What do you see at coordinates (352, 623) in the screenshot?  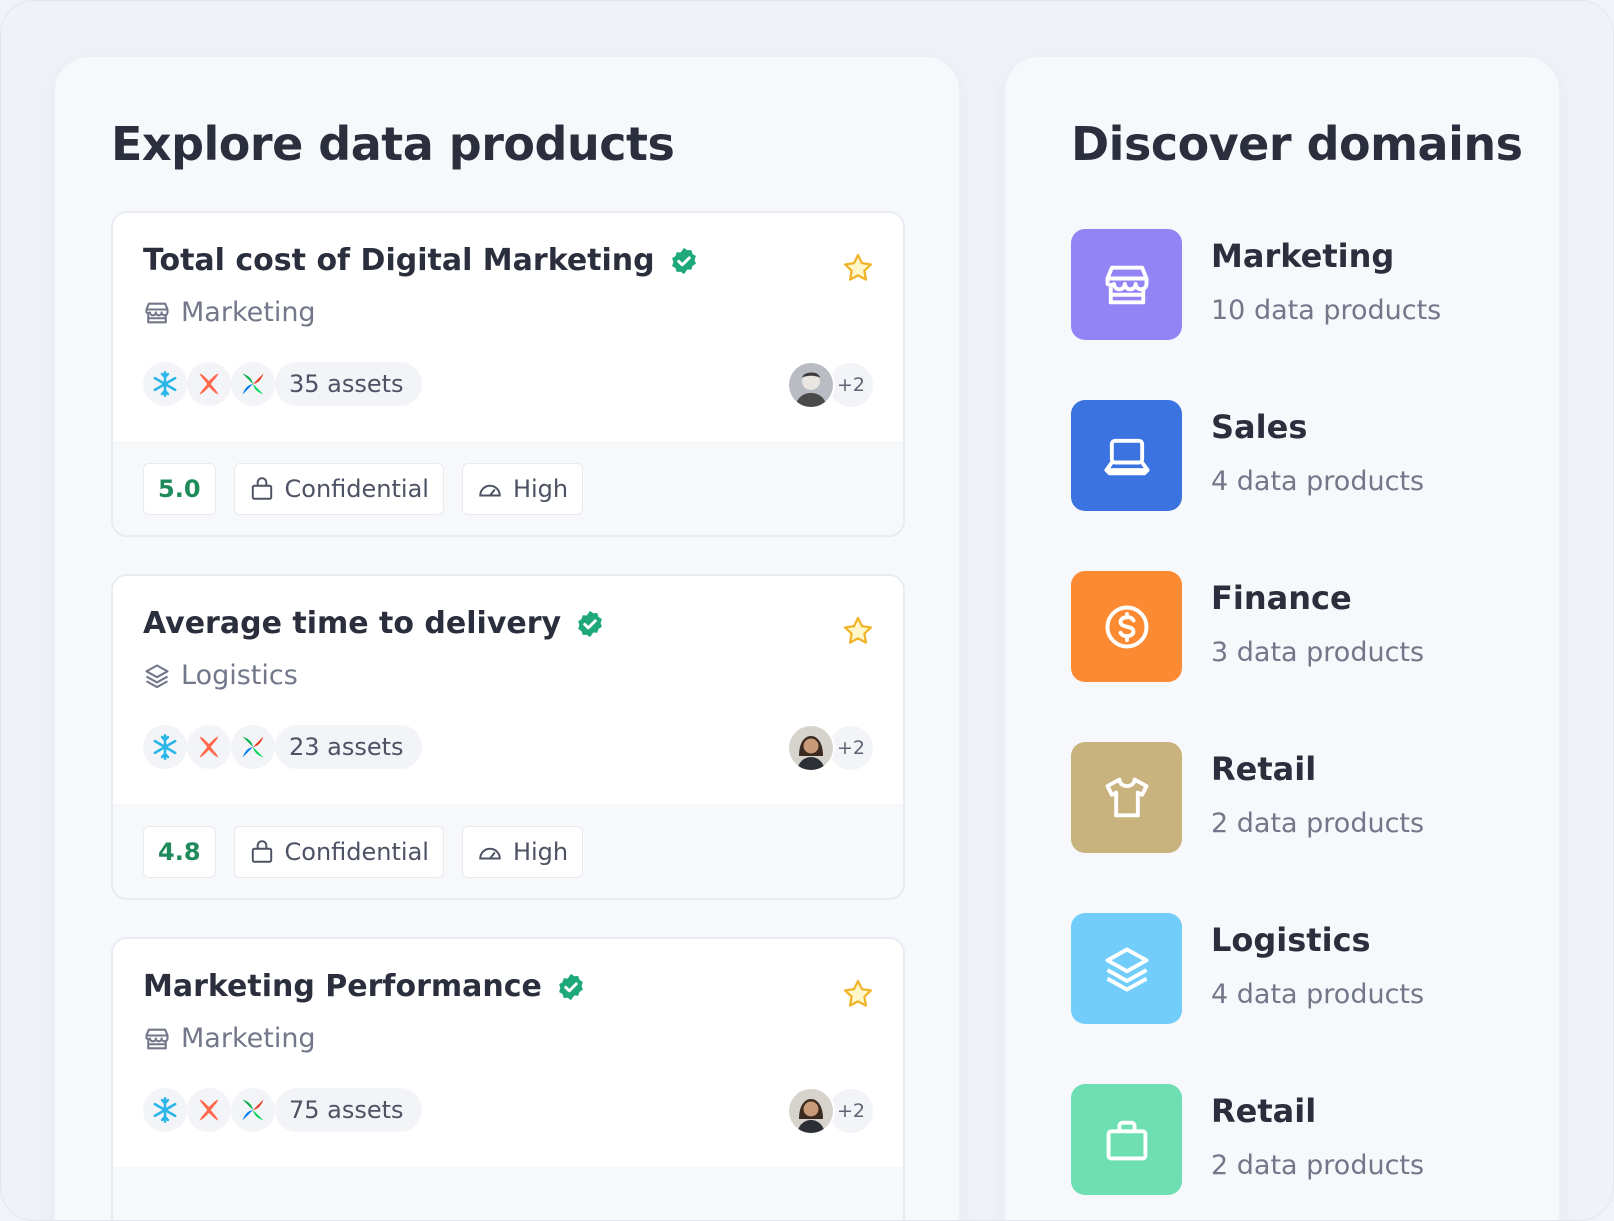 I see `card-title: Average time to delivery` at bounding box center [352, 623].